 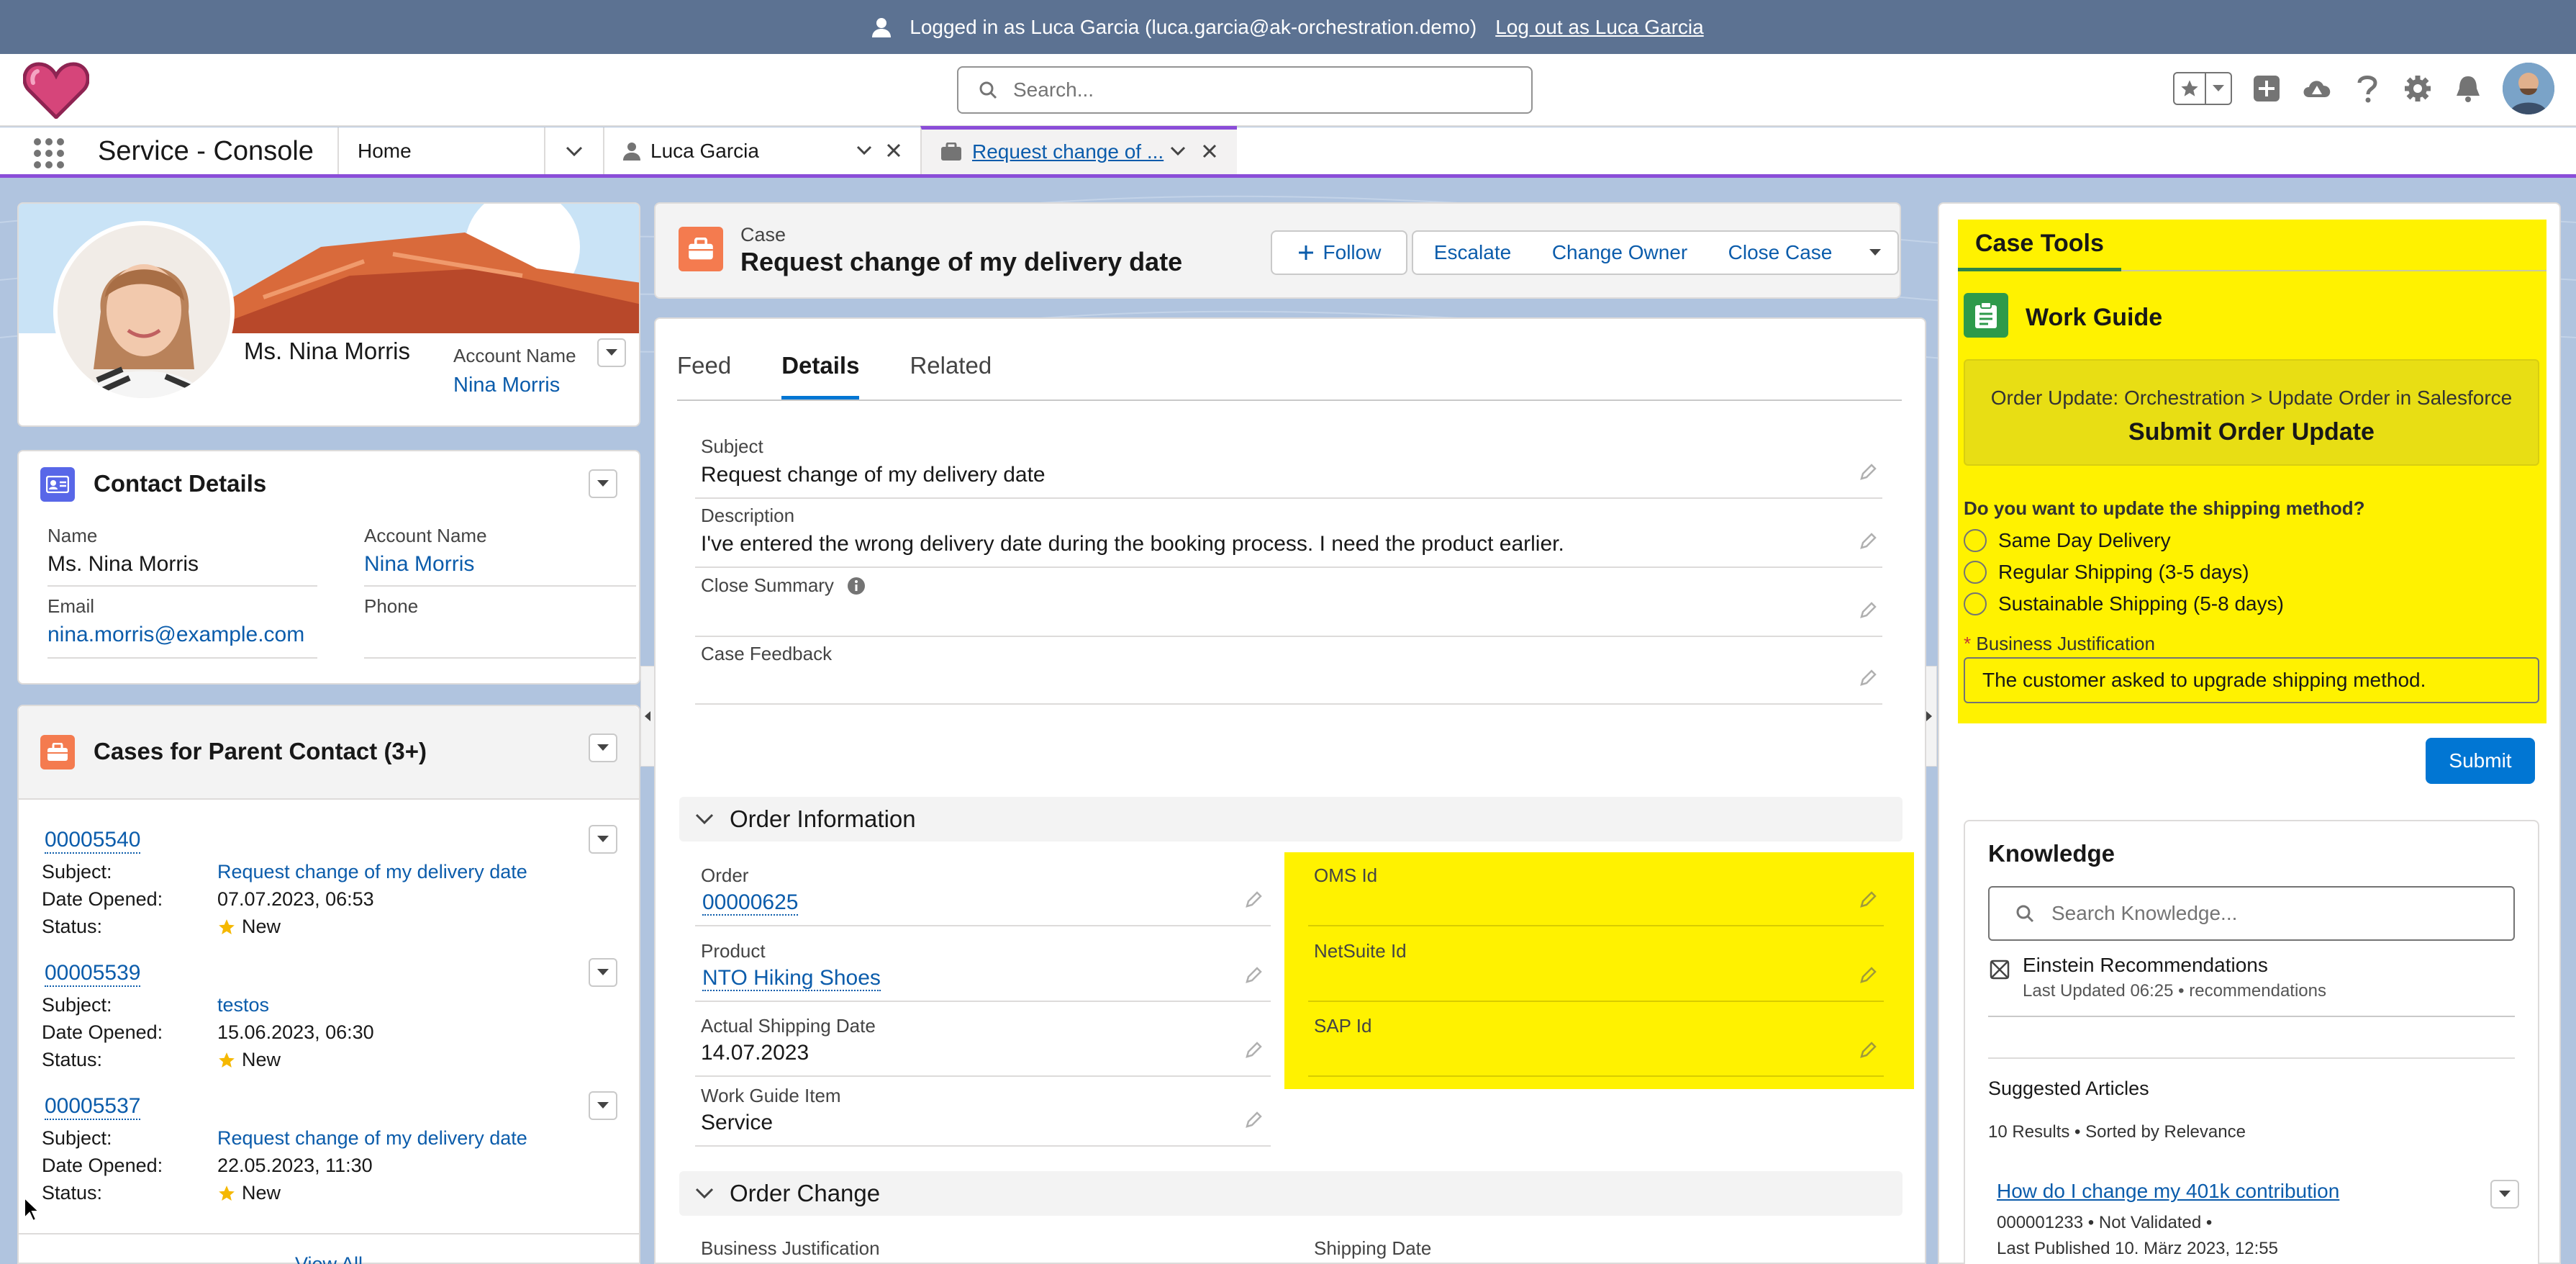 I want to click on bell-icon, so click(x=2468, y=88).